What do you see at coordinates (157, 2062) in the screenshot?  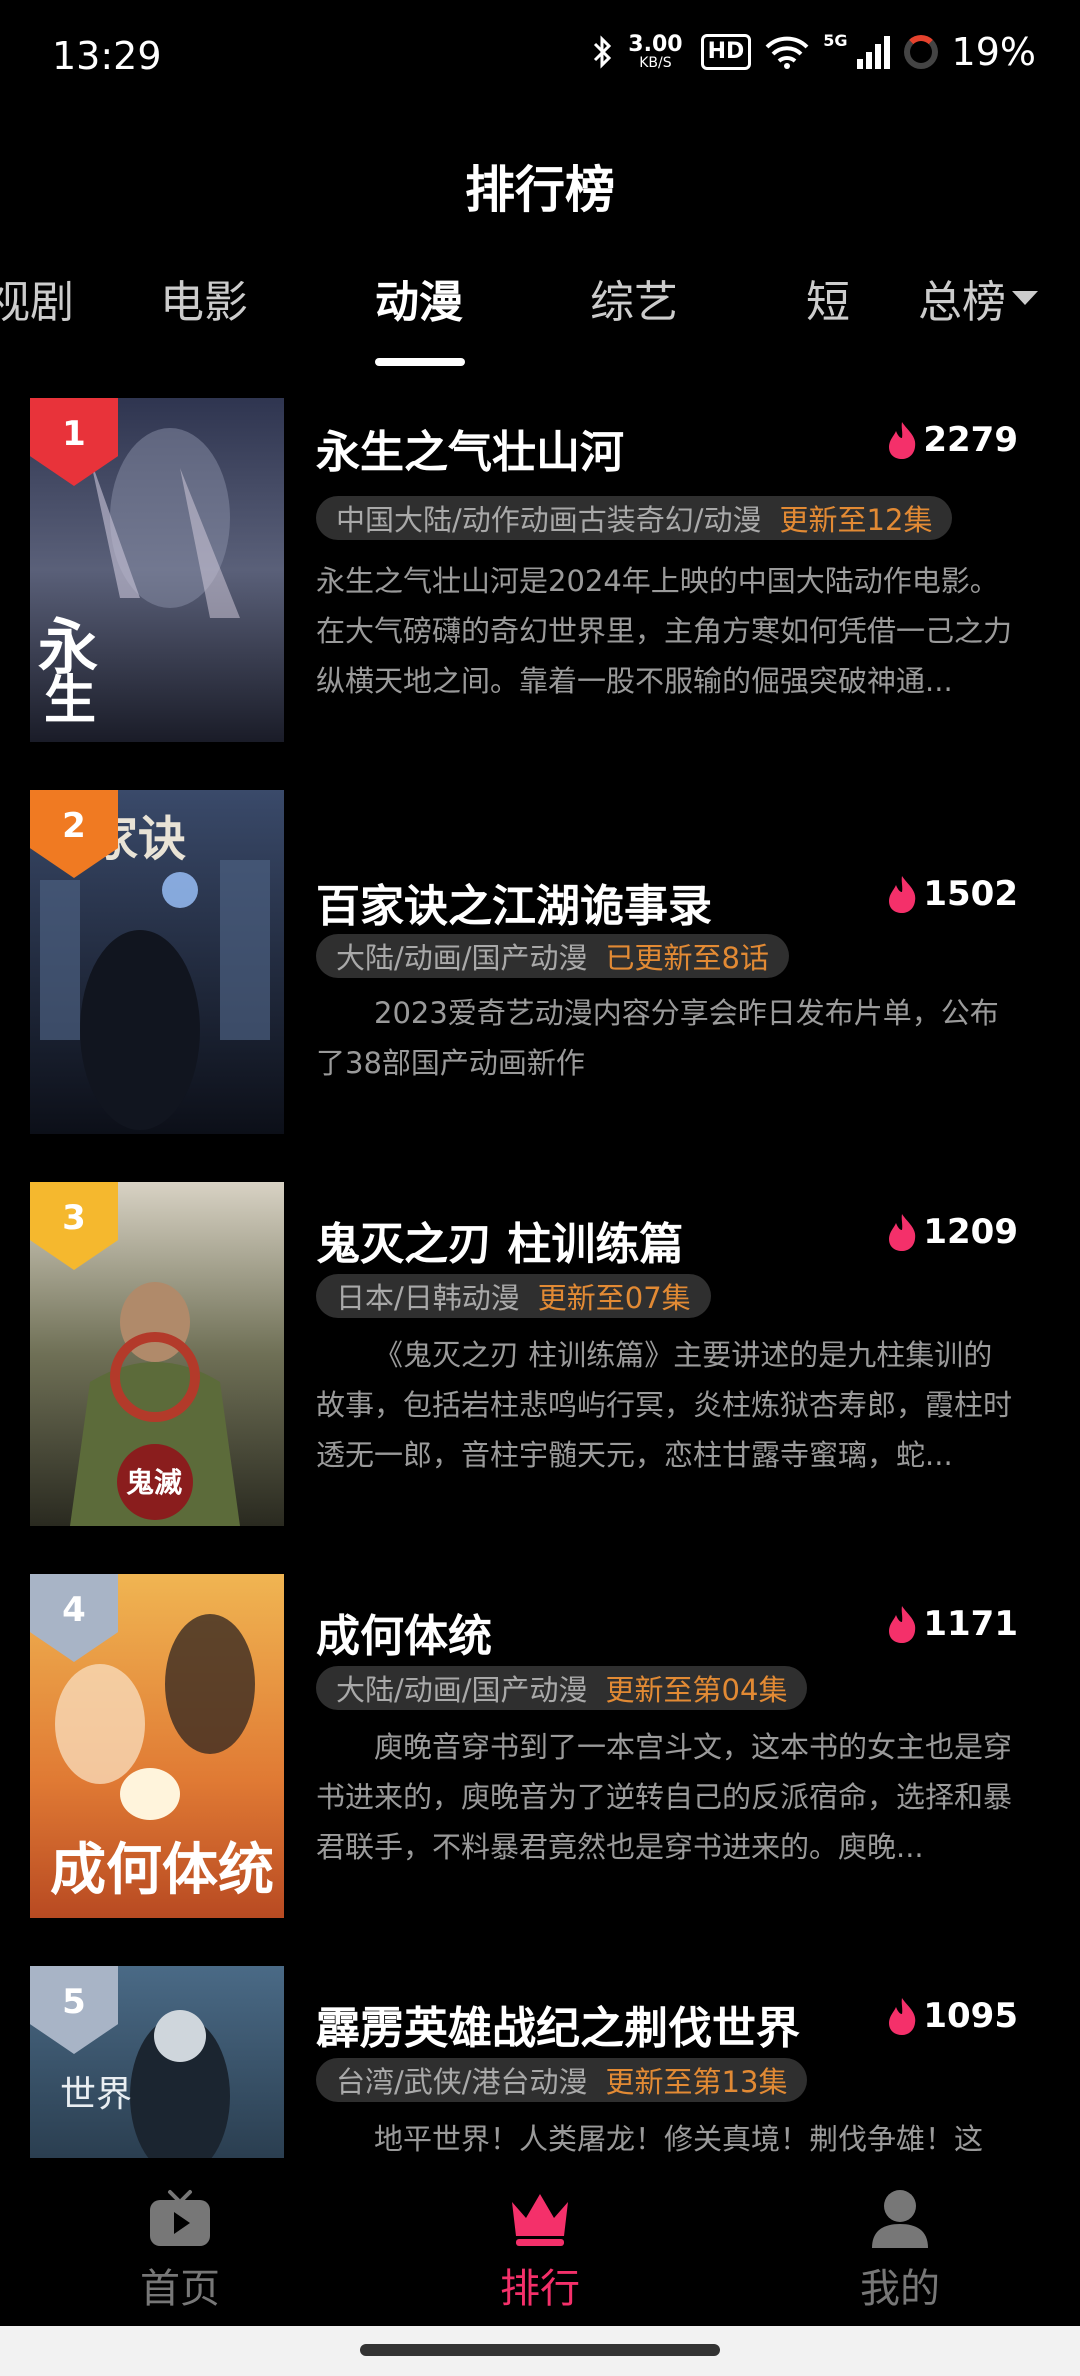 I see `poster-image: 世界 5` at bounding box center [157, 2062].